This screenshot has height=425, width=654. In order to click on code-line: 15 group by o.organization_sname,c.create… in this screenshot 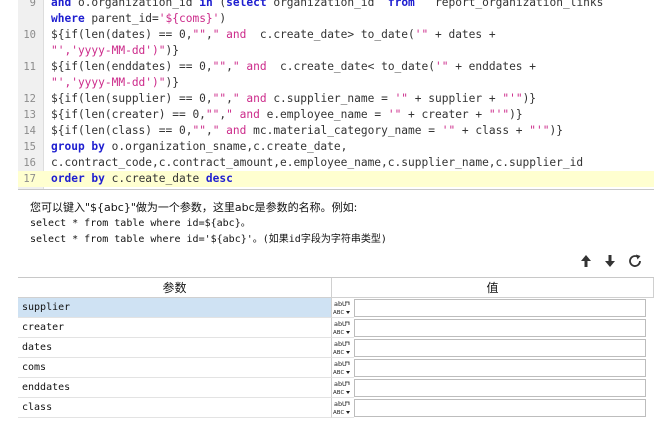, I will do `click(336, 147)`.